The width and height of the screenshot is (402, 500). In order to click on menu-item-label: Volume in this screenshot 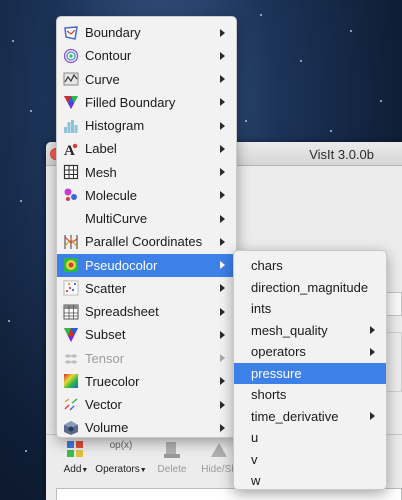, I will do `click(107, 428)`.